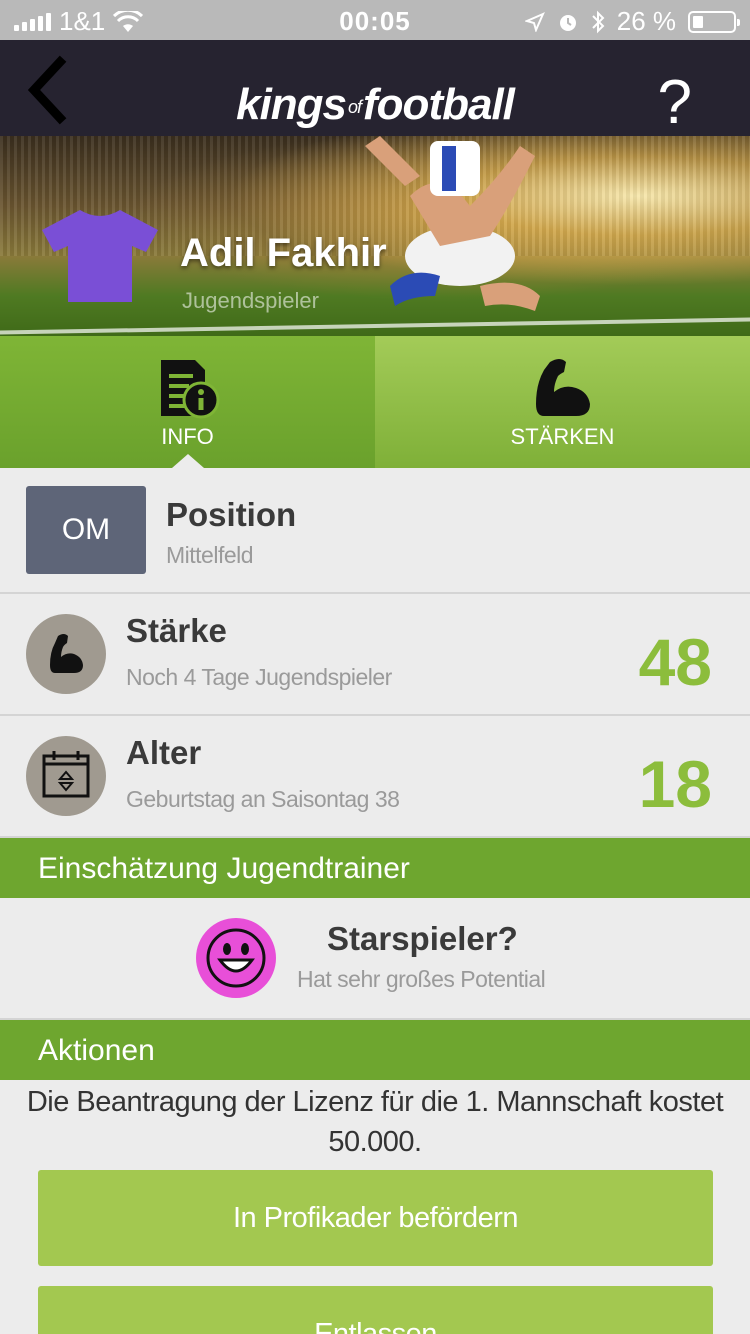  Describe the element at coordinates (355, 106) in the screenshot. I see `logo-word-of: of` at that location.